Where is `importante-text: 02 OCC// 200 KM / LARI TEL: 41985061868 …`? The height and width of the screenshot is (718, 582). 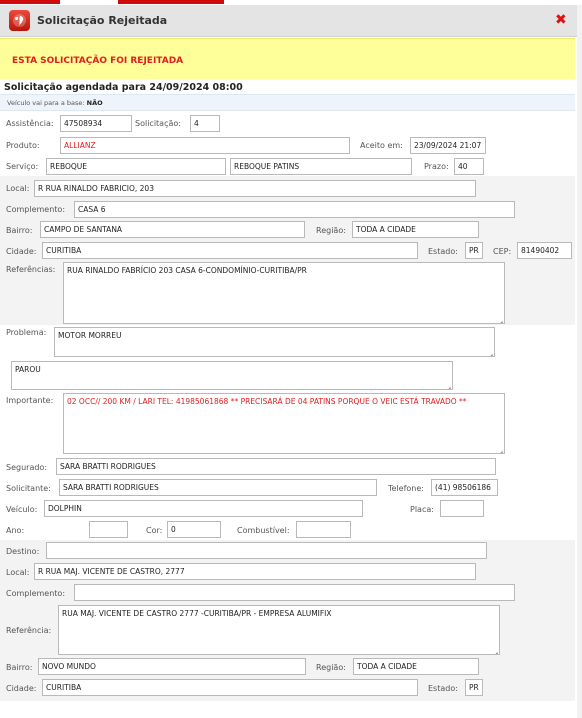 importante-text: 02 OCC// 200 KM / LARI TEL: 41985061868 … is located at coordinates (267, 401).